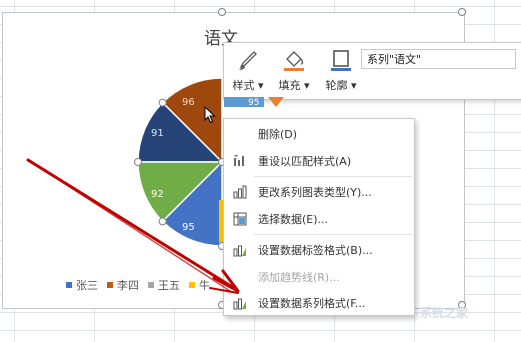 The width and height of the screenshot is (521, 342). I want to click on chart-mini-toolbar: 95 样式 ▾ 填充 ▾ 轮廓 ▾ 系列"语文", so click(372, 75).